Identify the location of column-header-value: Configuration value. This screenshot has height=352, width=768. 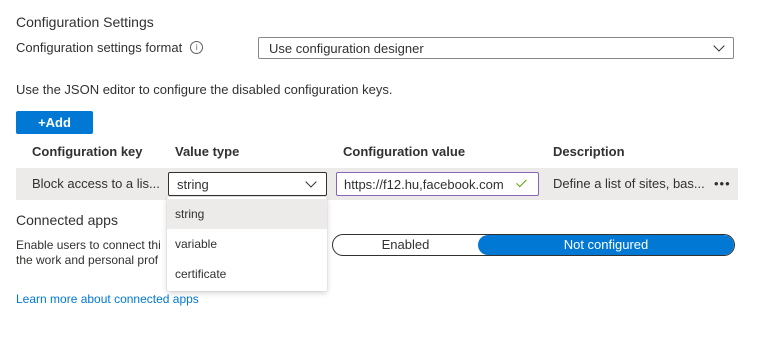
(404, 151).